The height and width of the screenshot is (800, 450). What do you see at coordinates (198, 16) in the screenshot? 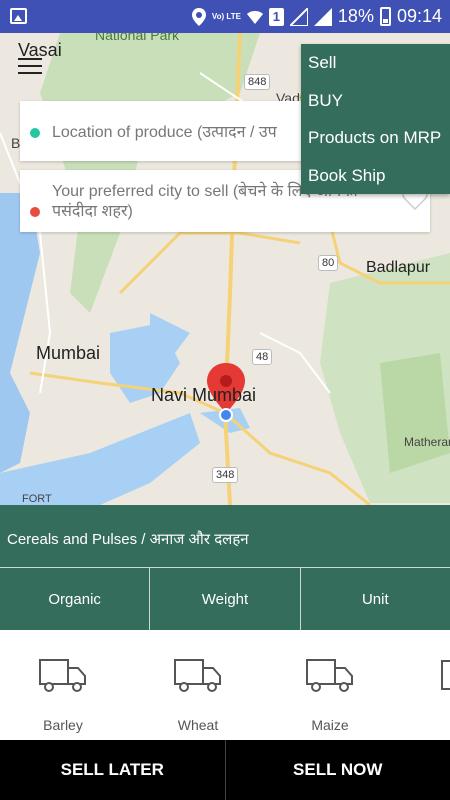
I see `location-icon` at bounding box center [198, 16].